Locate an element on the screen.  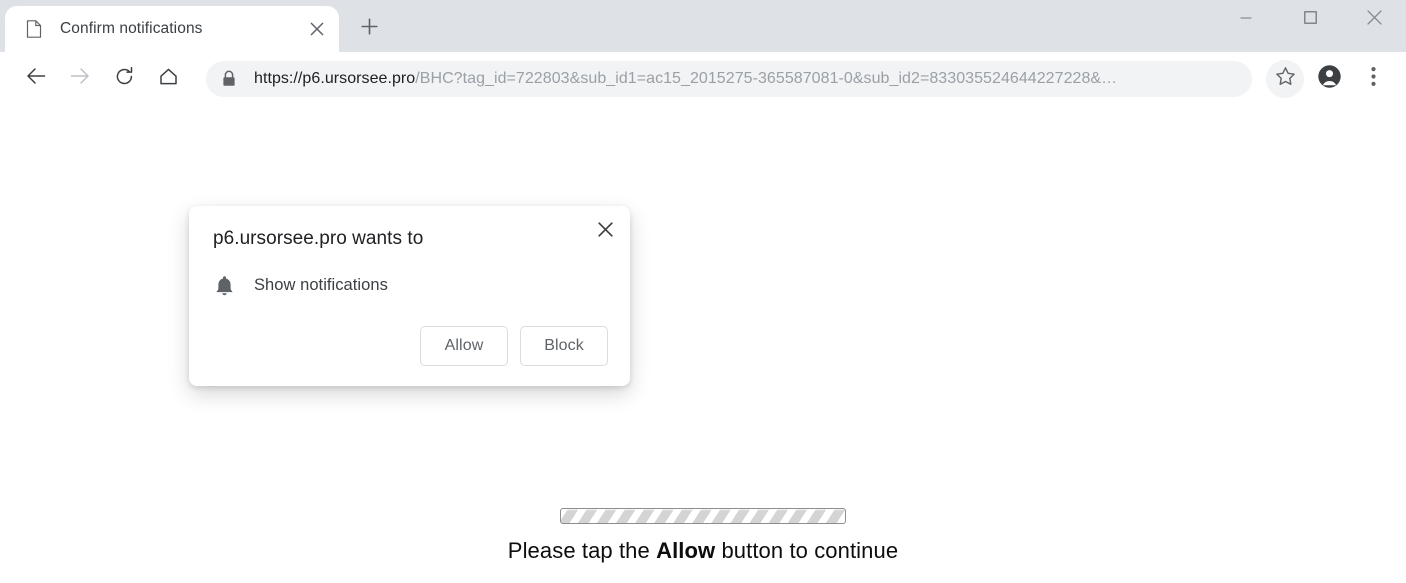
permission-label: Show notifications is located at coordinates (321, 285).